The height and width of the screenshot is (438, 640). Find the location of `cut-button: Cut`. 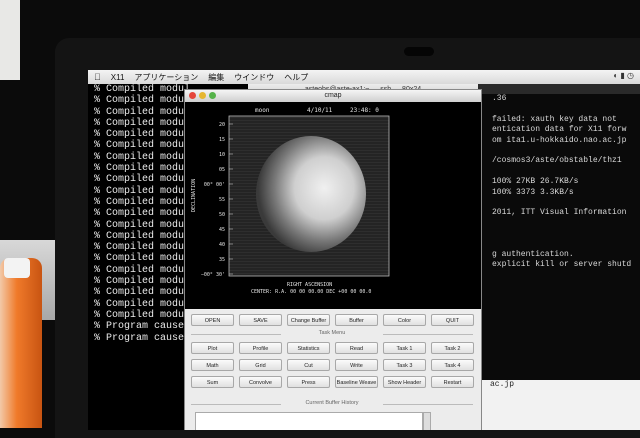

cut-button: Cut is located at coordinates (308, 365).